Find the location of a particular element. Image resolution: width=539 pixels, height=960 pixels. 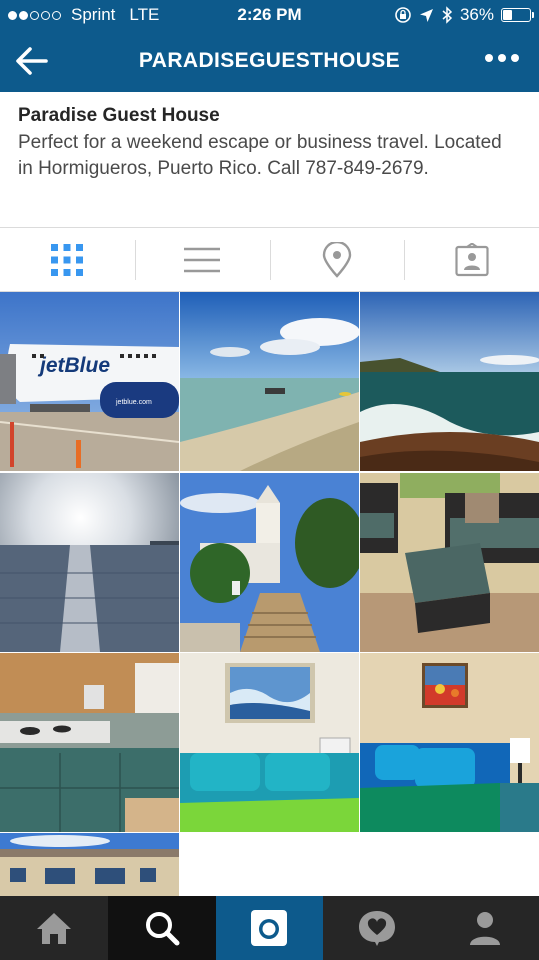

status-right: 36% is located at coordinates (464, 15).